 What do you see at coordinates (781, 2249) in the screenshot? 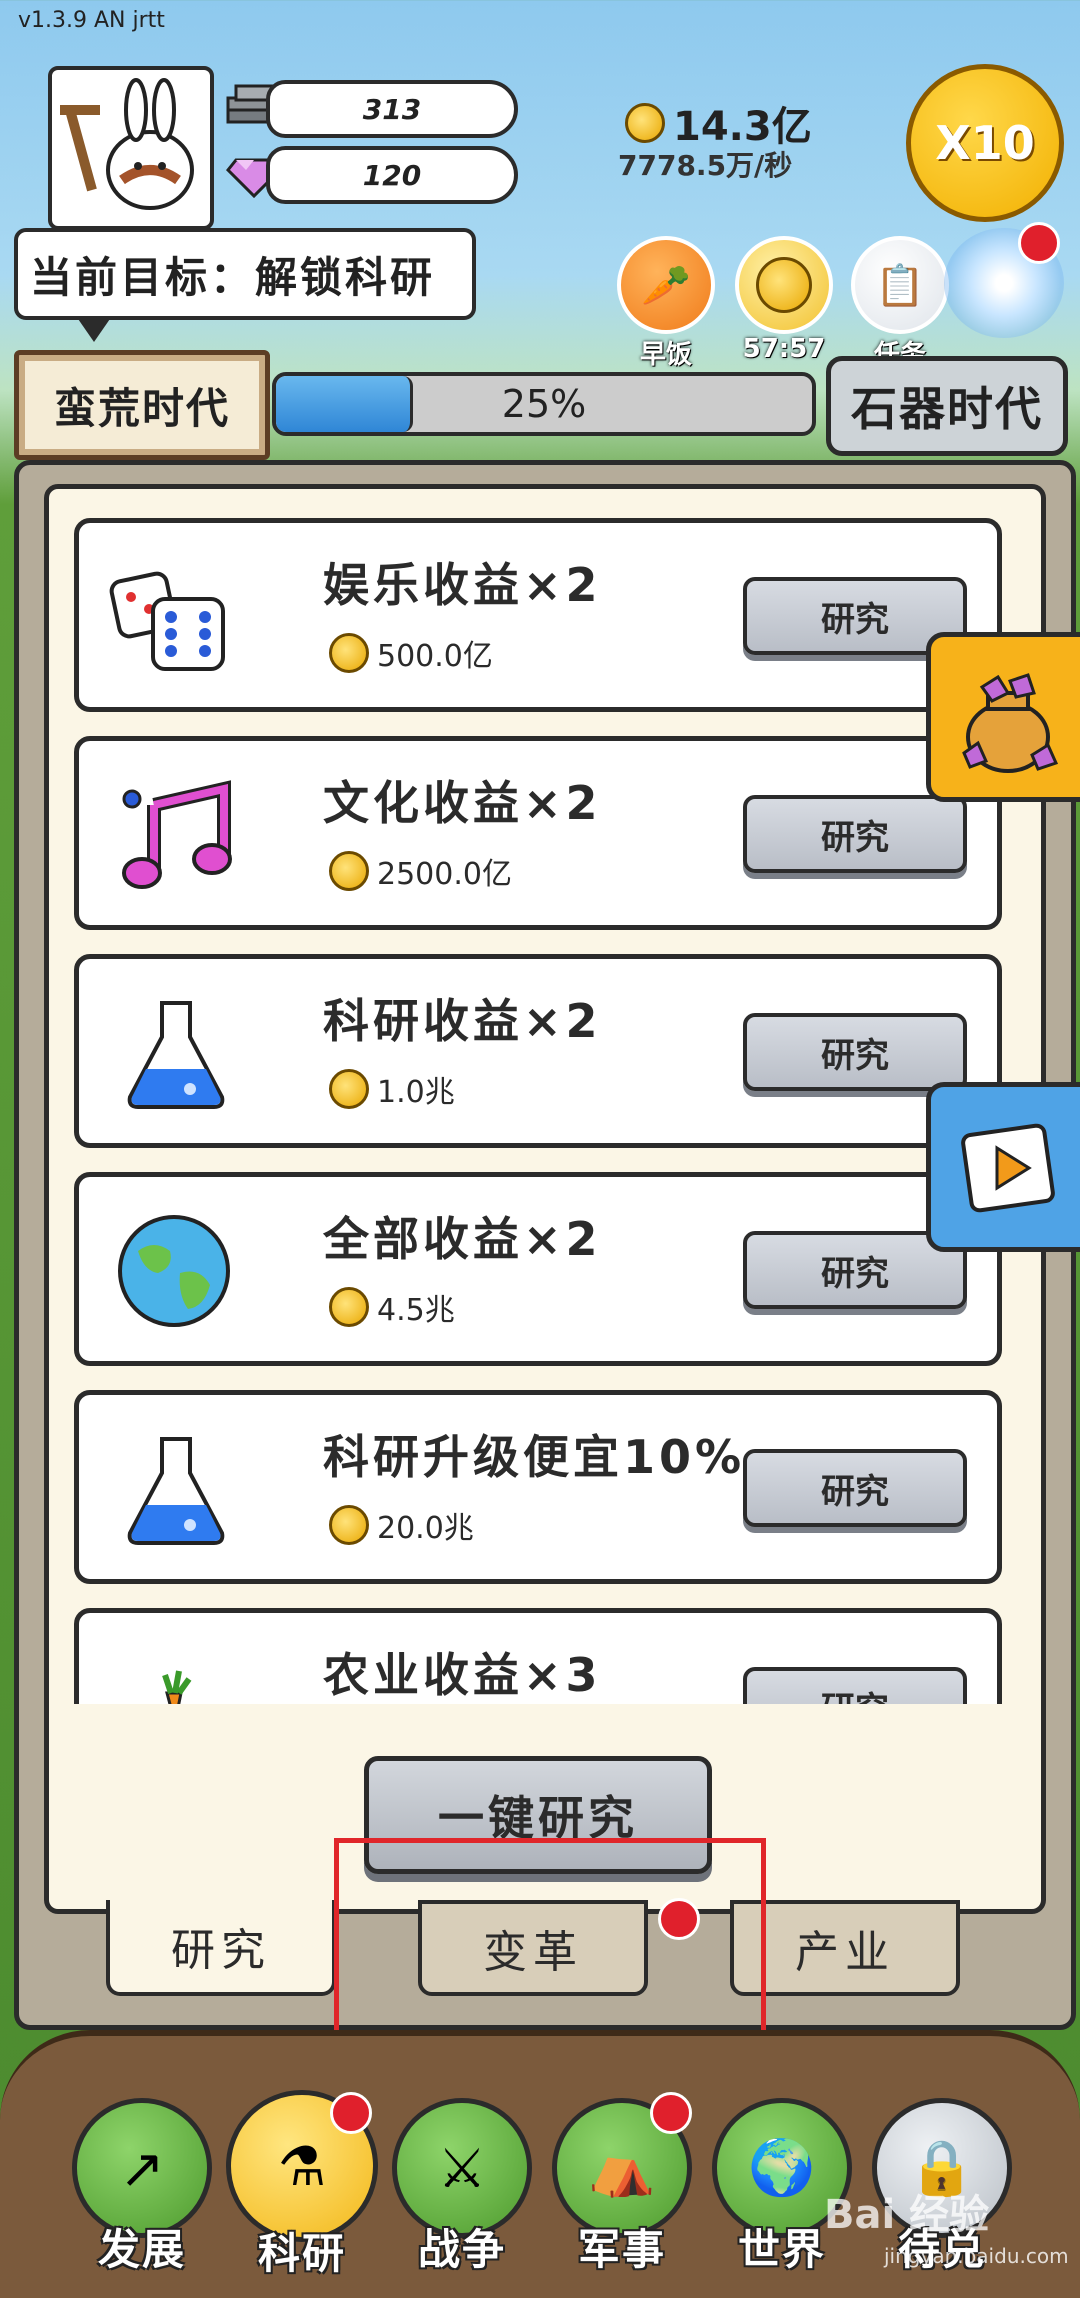
I see `nav-label: 世界` at bounding box center [781, 2249].